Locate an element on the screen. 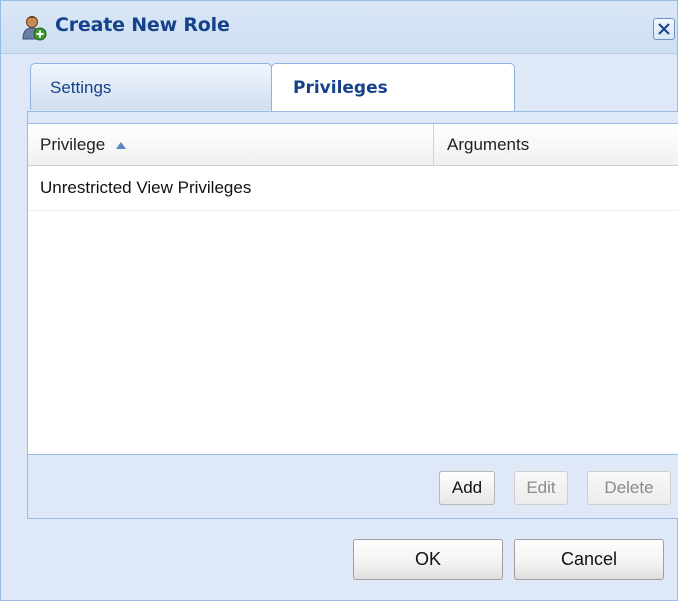 Image resolution: width=678 pixels, height=601 pixels. ok-button: OK is located at coordinates (428, 559).